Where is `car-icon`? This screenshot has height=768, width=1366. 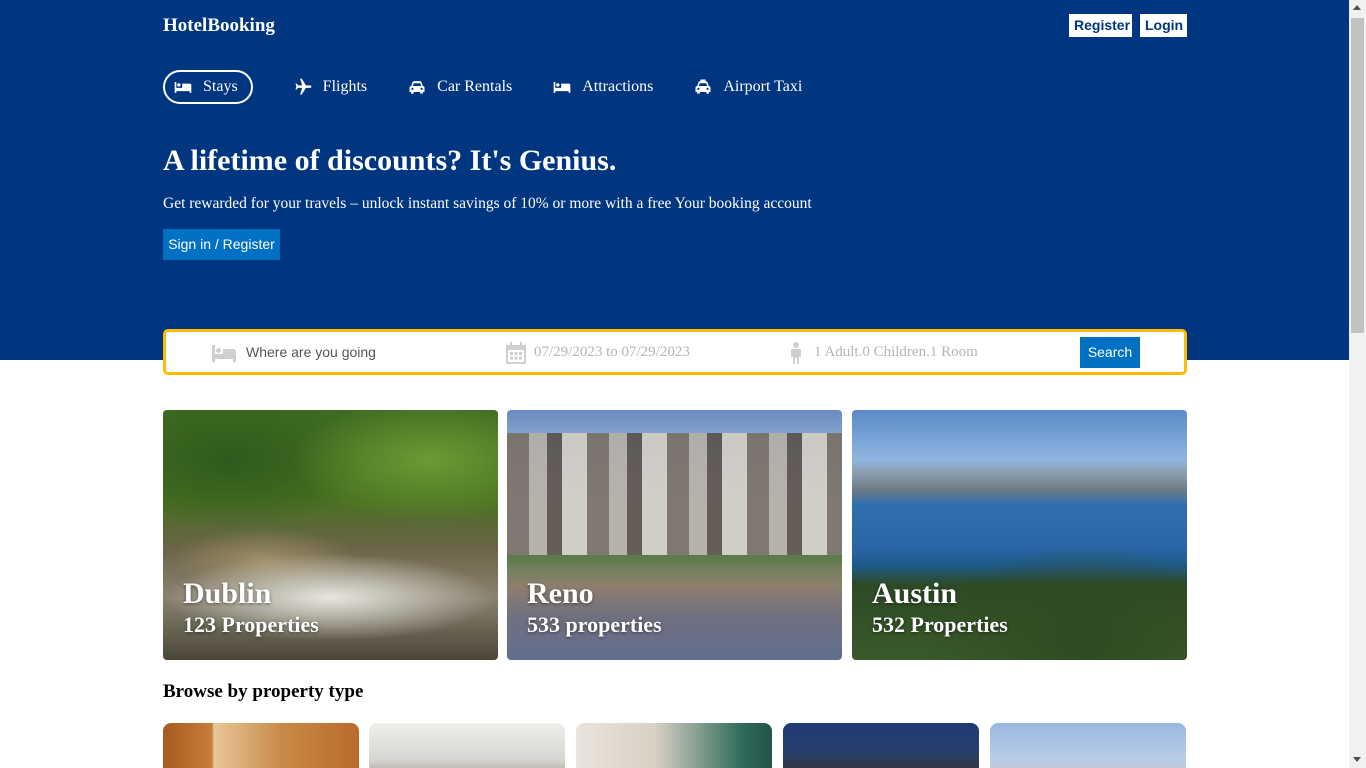
car-icon is located at coordinates (417, 87).